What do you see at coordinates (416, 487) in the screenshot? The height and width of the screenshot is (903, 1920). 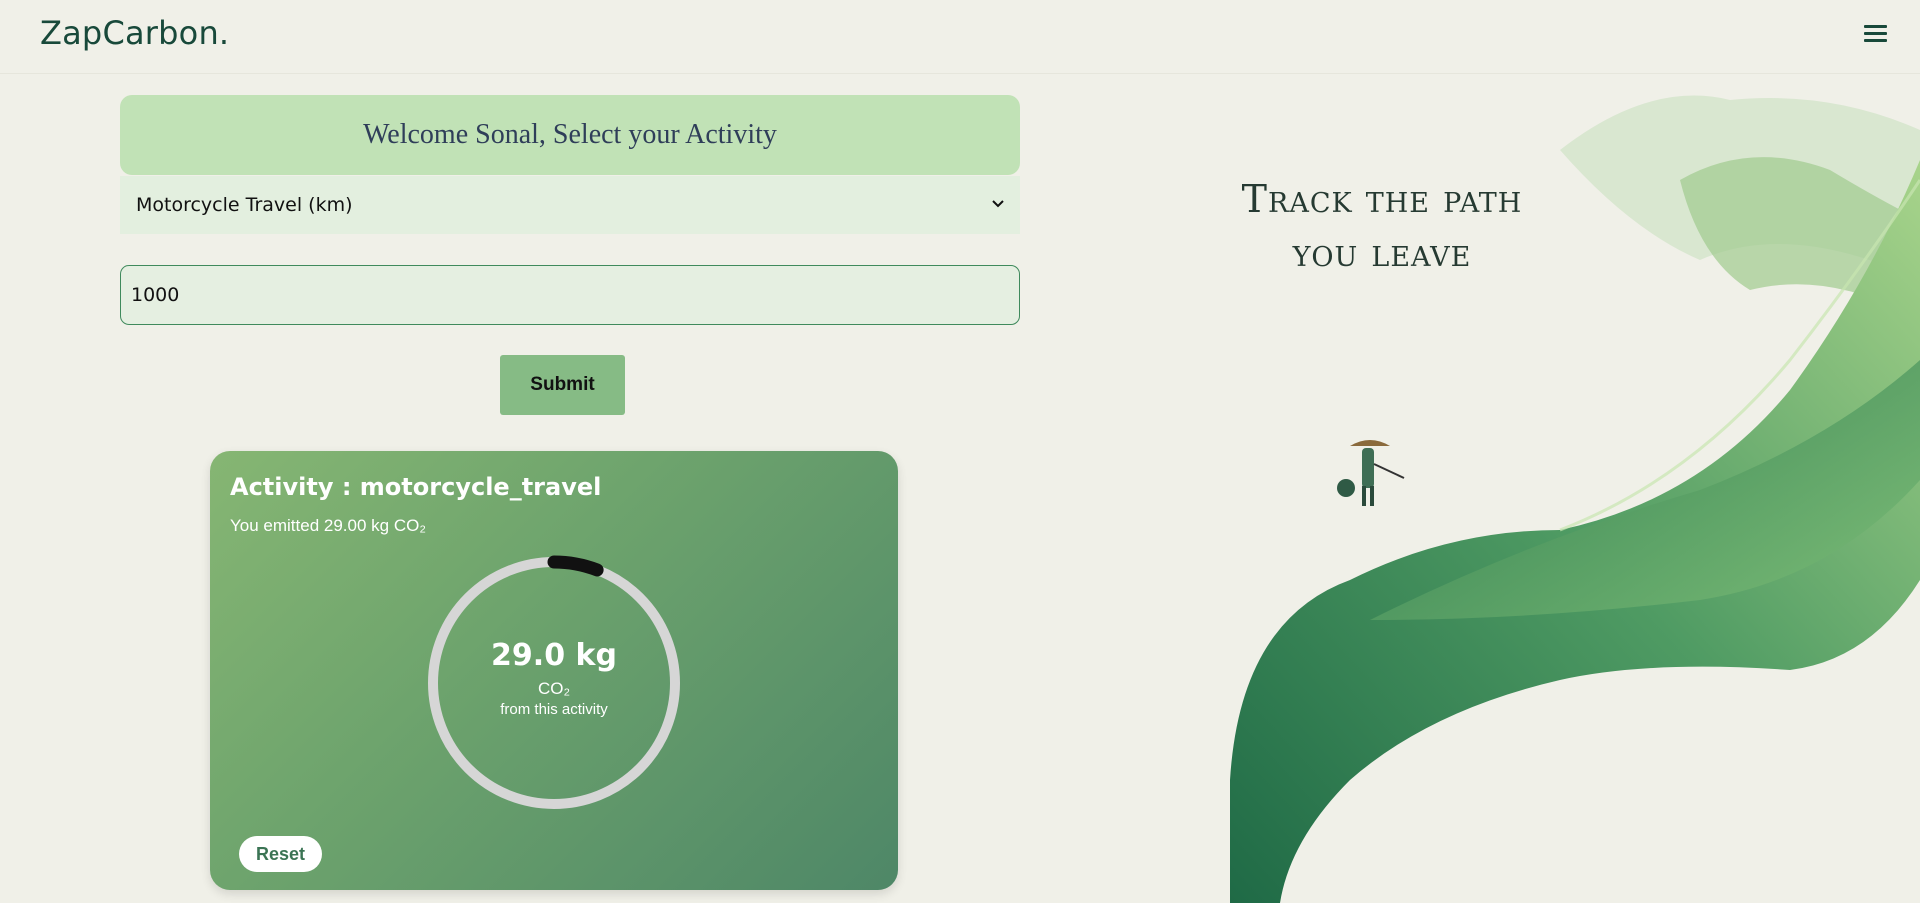 I see `result-title: Activity : motorcycle_travel` at bounding box center [416, 487].